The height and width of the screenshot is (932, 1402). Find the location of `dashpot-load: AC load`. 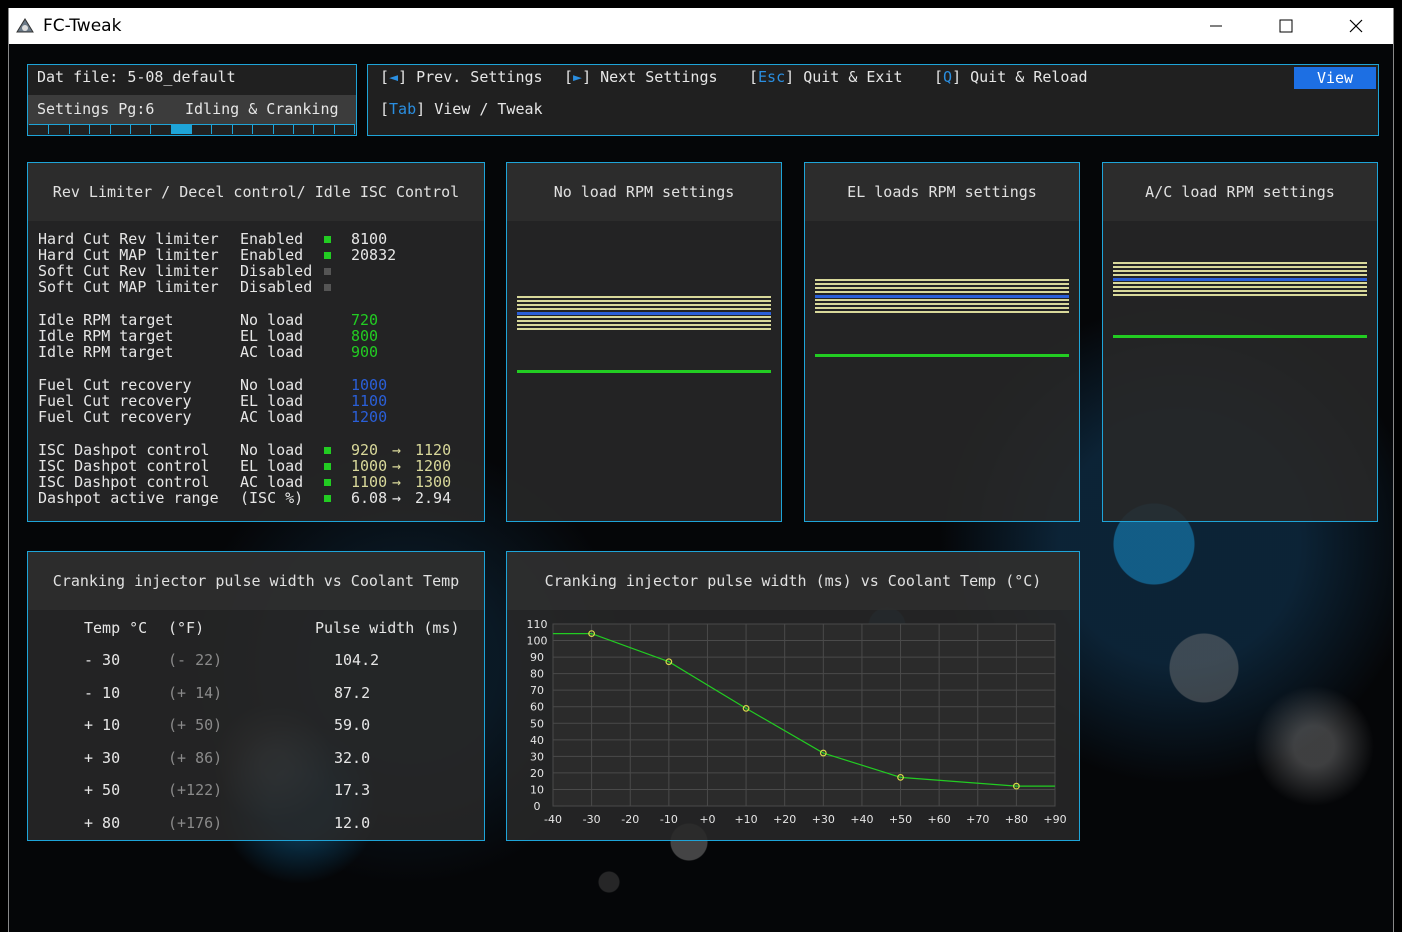

dashpot-load: AC load is located at coordinates (272, 482).